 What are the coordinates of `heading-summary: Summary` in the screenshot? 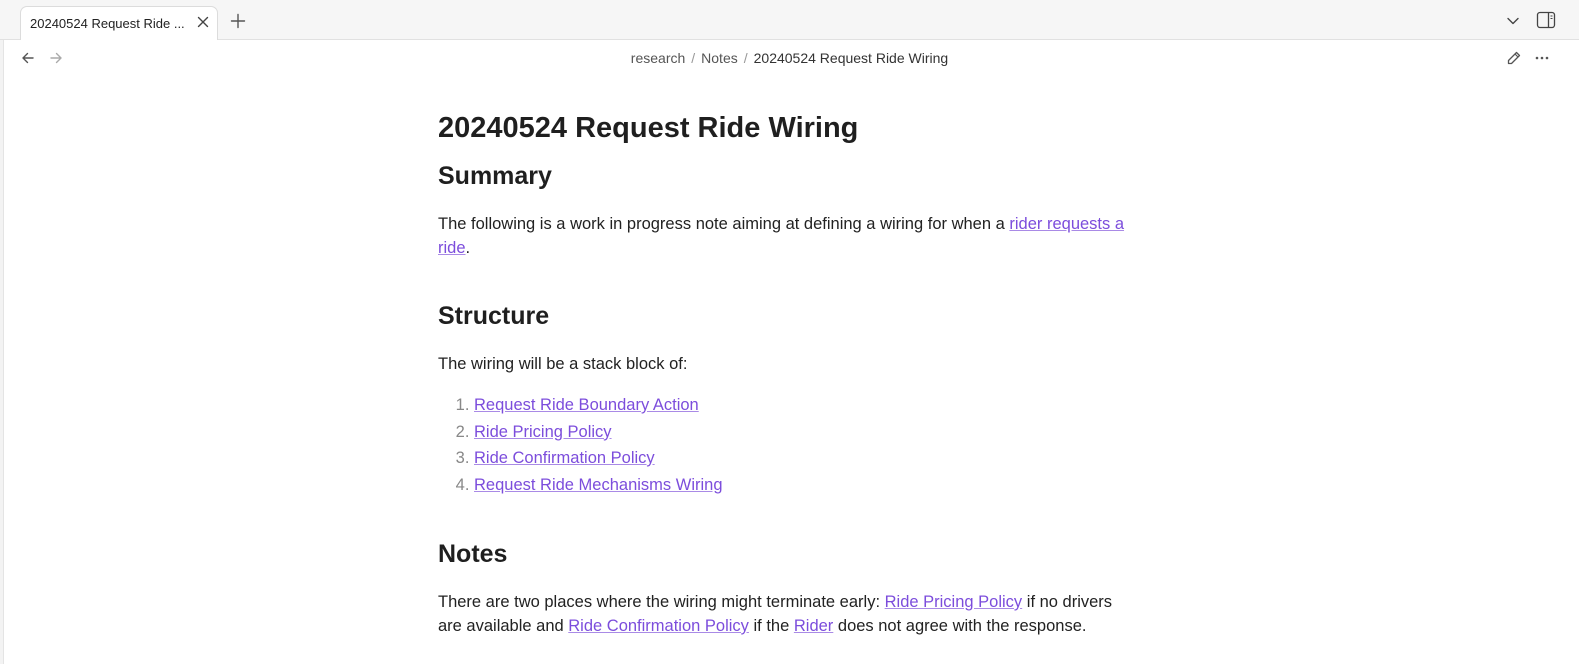 It's located at (495, 176).